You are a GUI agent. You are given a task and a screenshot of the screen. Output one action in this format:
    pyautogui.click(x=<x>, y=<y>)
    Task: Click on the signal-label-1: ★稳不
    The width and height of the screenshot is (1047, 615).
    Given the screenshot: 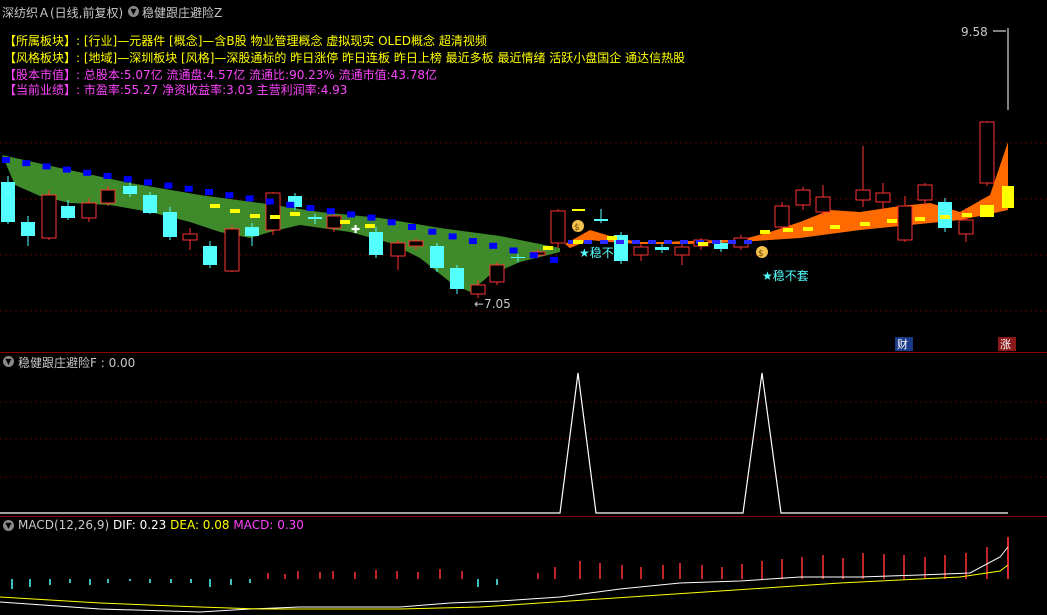 What is the action you would take?
    pyautogui.click(x=596, y=252)
    